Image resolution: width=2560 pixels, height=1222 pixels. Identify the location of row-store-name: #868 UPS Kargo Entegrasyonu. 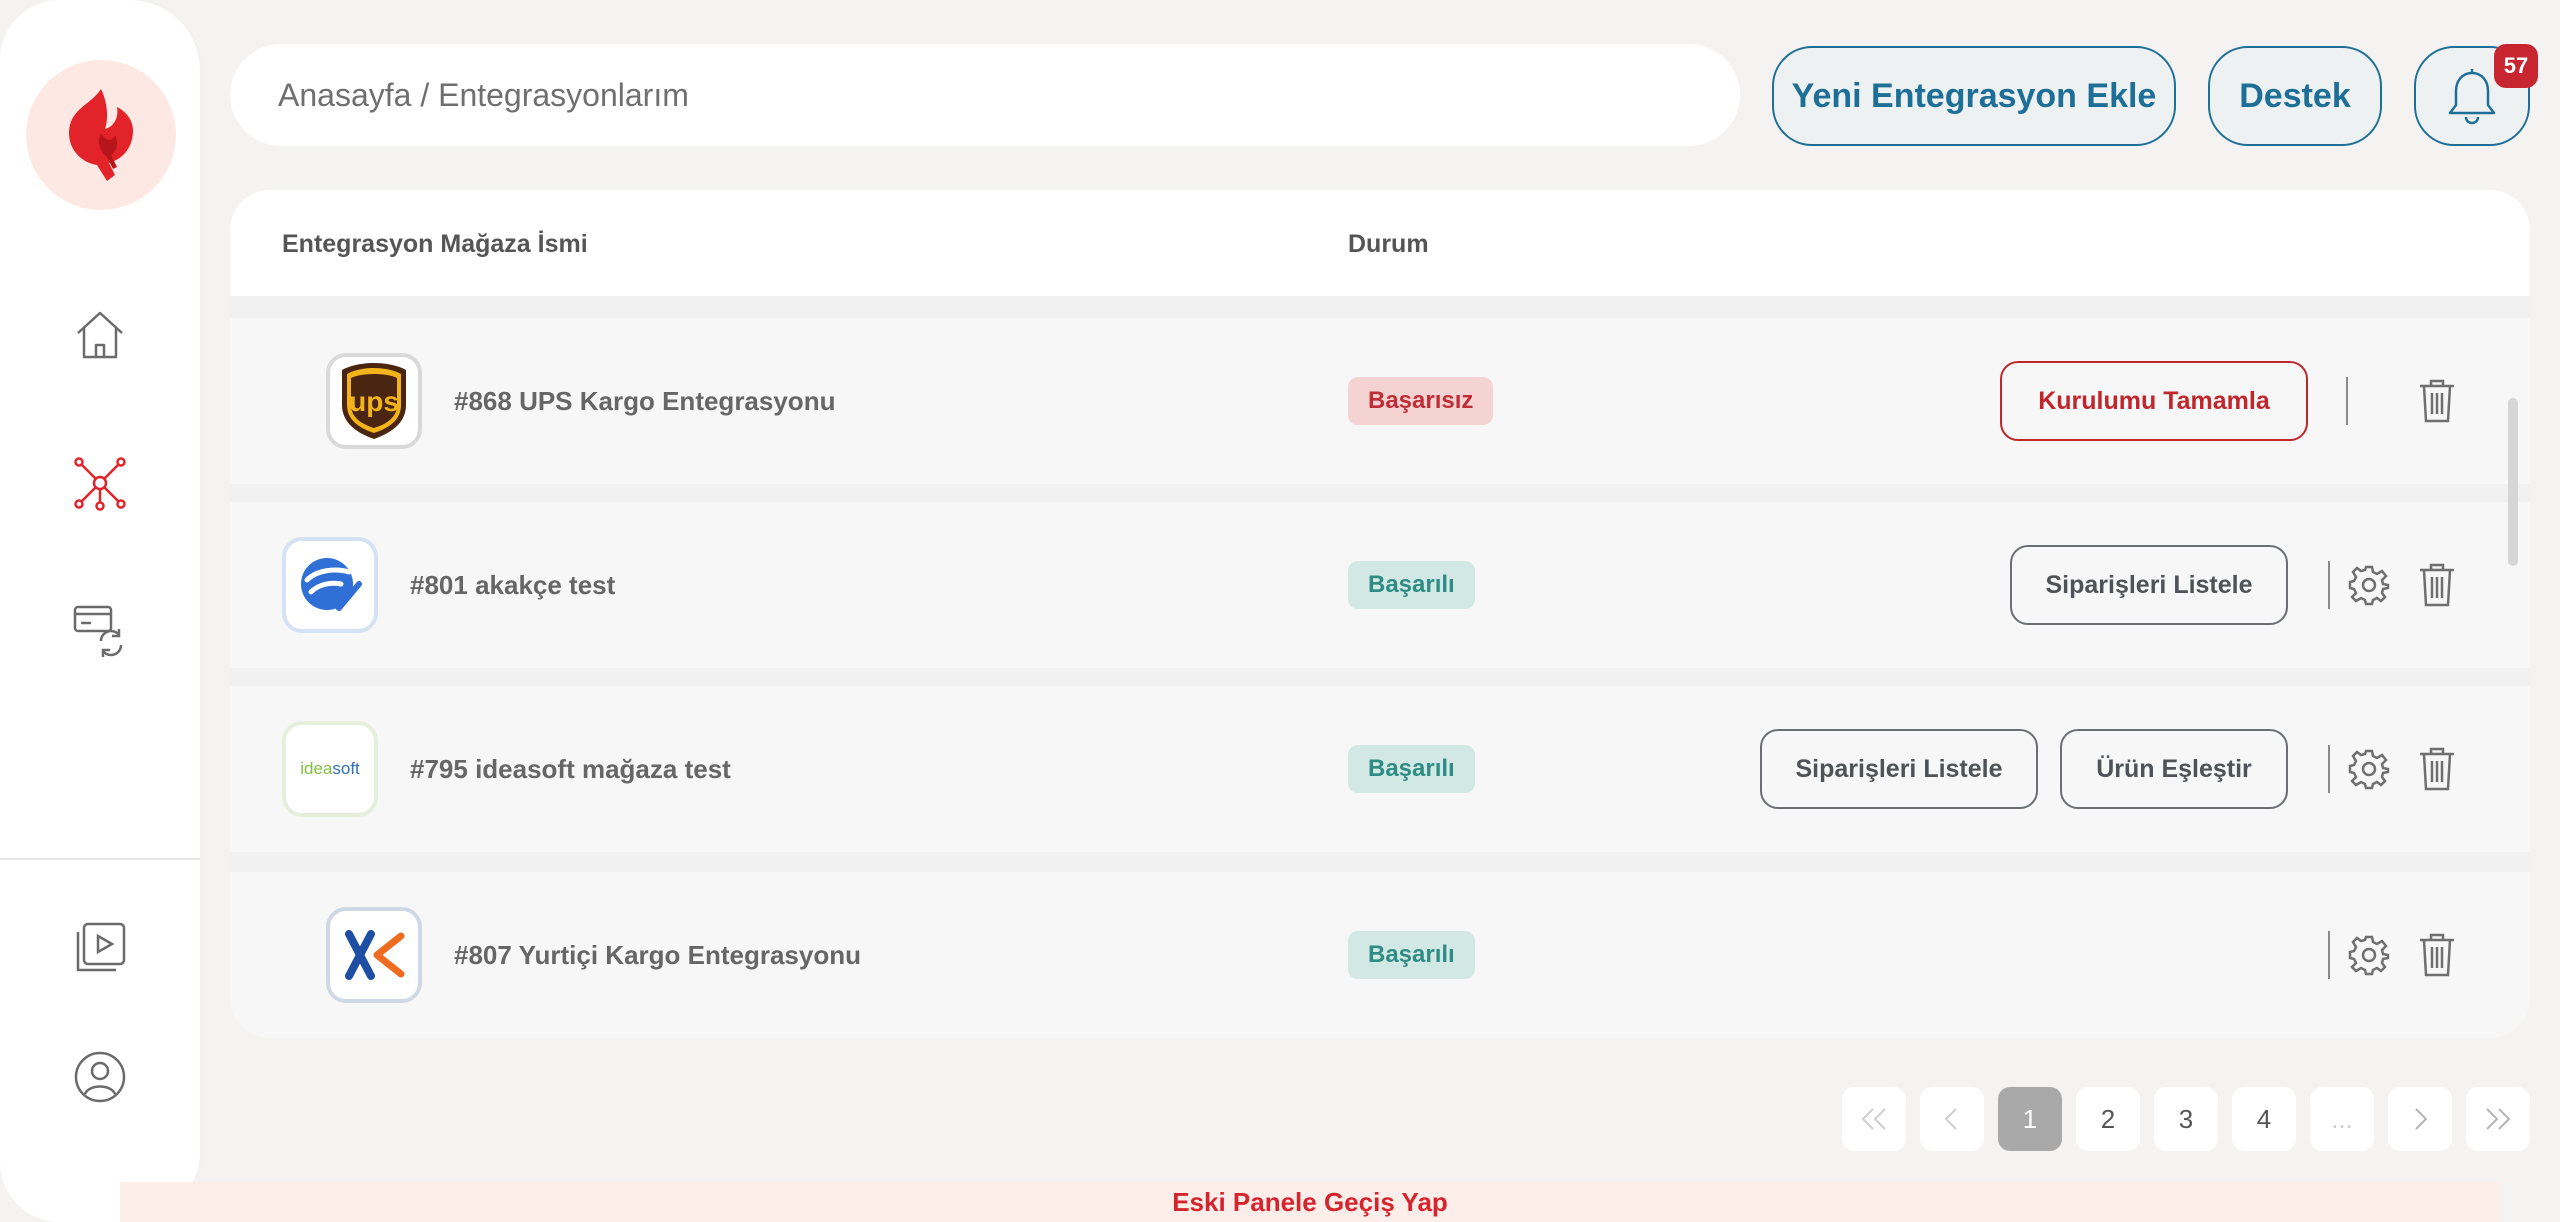
(645, 401).